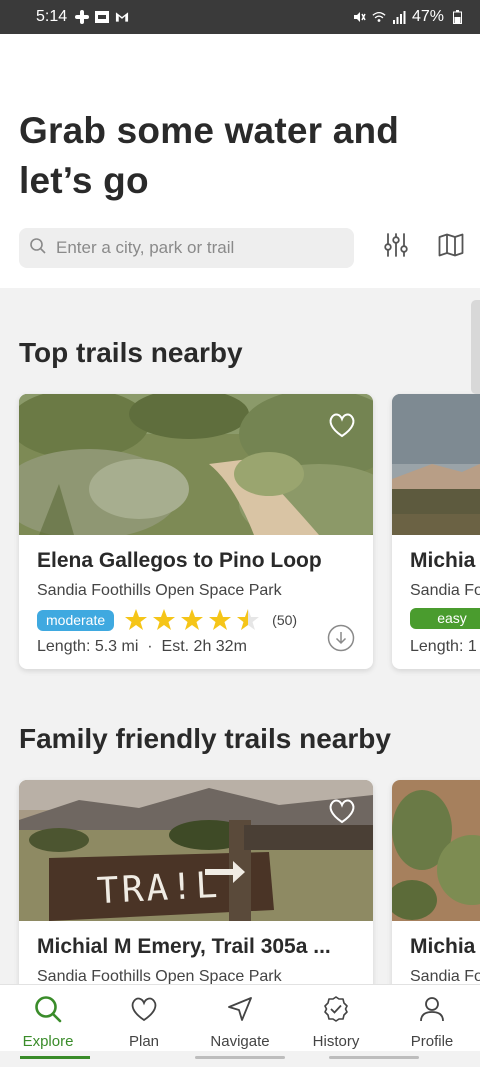  Describe the element at coordinates (205, 738) in the screenshot. I see `section-title-family-friendly: Family friendly trails nearby` at that location.